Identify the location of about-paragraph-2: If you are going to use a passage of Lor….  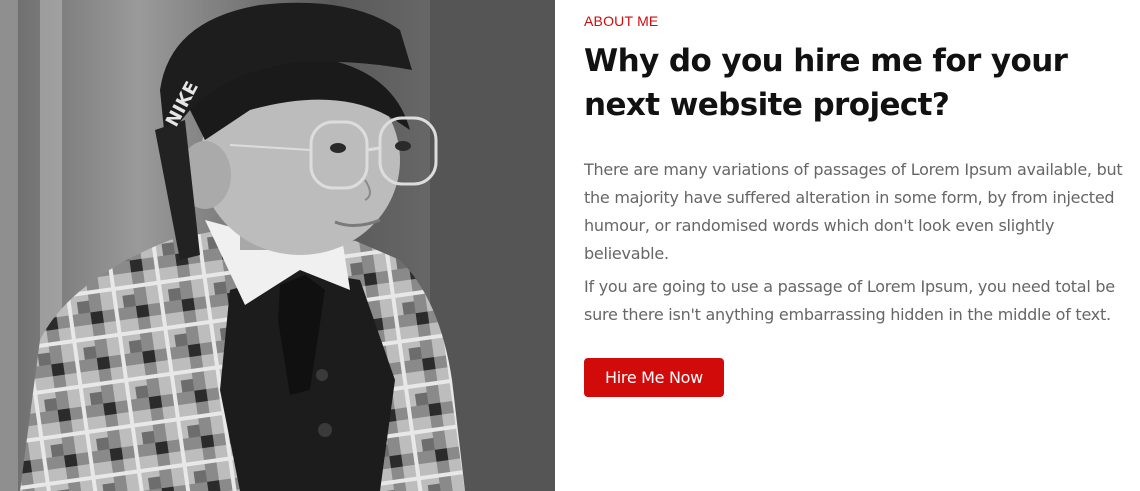
(849, 300).